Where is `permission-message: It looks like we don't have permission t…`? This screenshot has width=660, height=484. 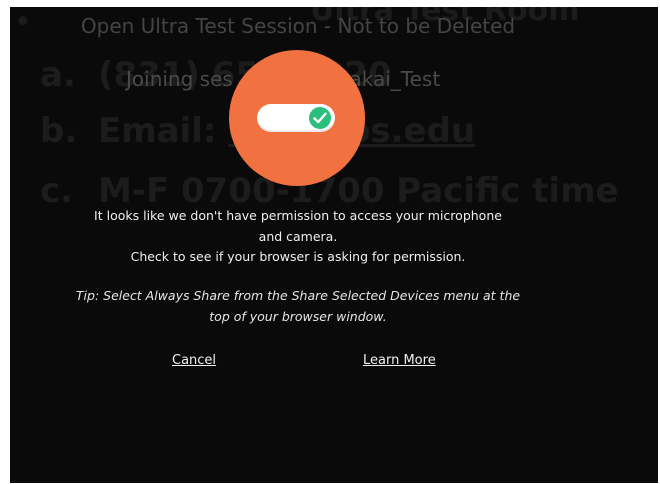
permission-message: It looks like we don't have permission t… is located at coordinates (298, 237).